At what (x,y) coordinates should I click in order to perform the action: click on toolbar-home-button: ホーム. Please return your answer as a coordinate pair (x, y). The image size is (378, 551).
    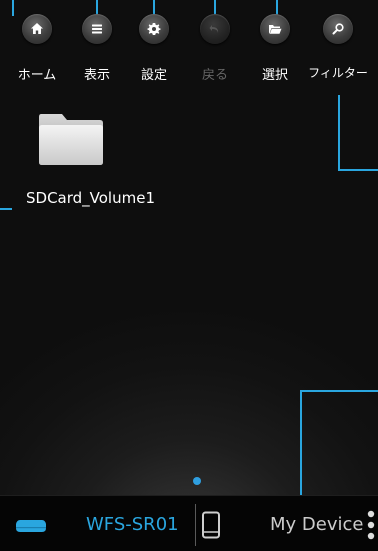
    Looking at the image, I should click on (37, 50).